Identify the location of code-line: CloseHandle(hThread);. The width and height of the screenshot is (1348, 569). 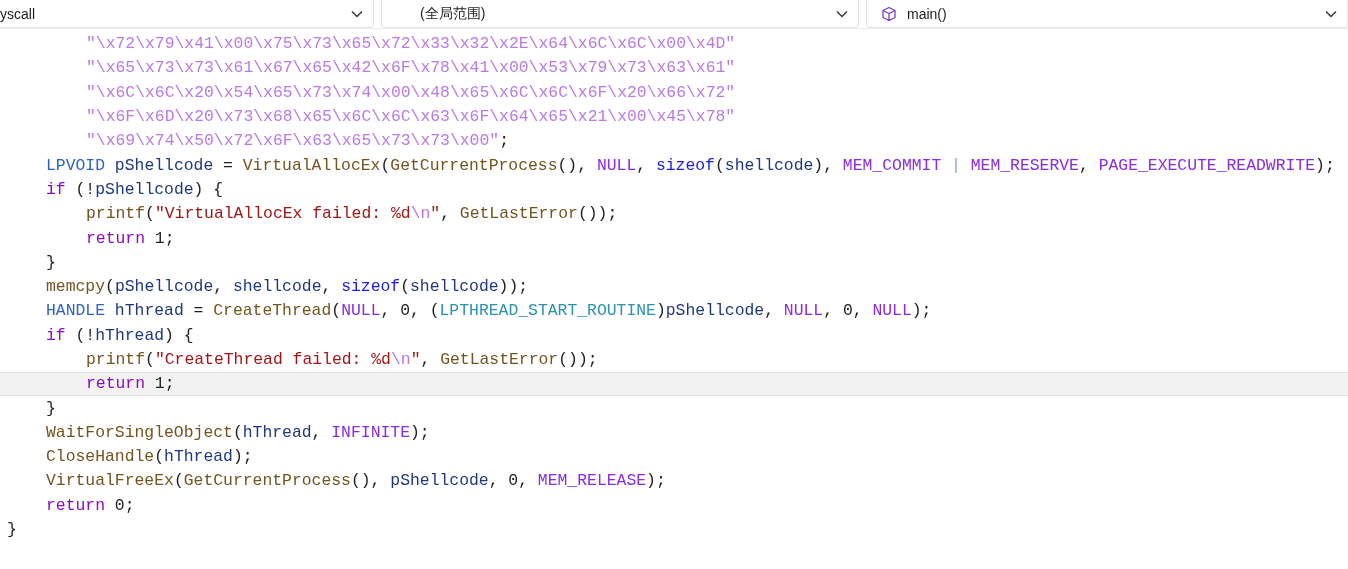
(149, 457).